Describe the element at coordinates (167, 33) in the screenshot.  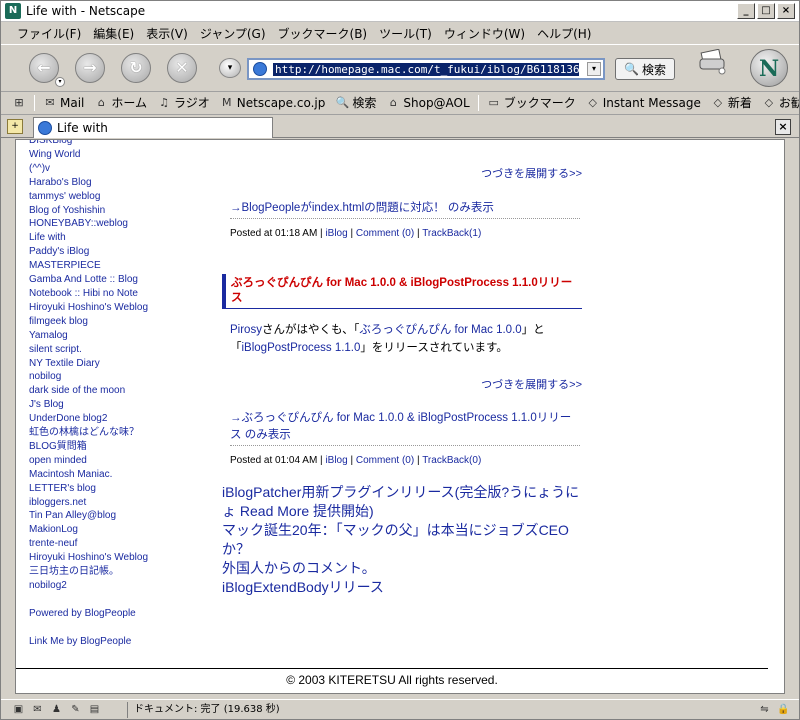
I see `menu-view: 表示(V)` at that location.